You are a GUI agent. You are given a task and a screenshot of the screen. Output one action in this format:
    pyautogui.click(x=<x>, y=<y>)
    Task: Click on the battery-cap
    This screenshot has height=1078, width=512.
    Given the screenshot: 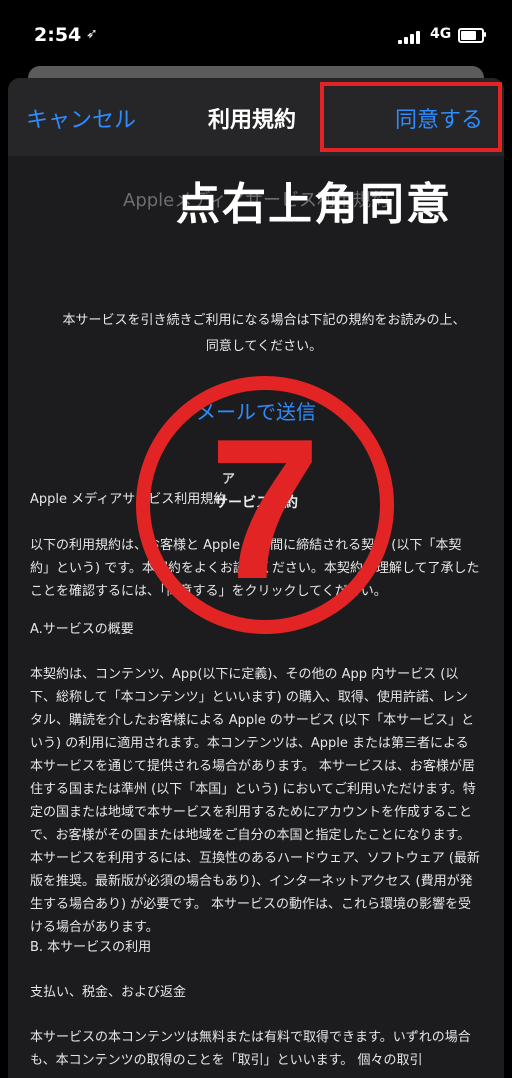 What is the action you would take?
    pyautogui.click(x=485, y=34)
    